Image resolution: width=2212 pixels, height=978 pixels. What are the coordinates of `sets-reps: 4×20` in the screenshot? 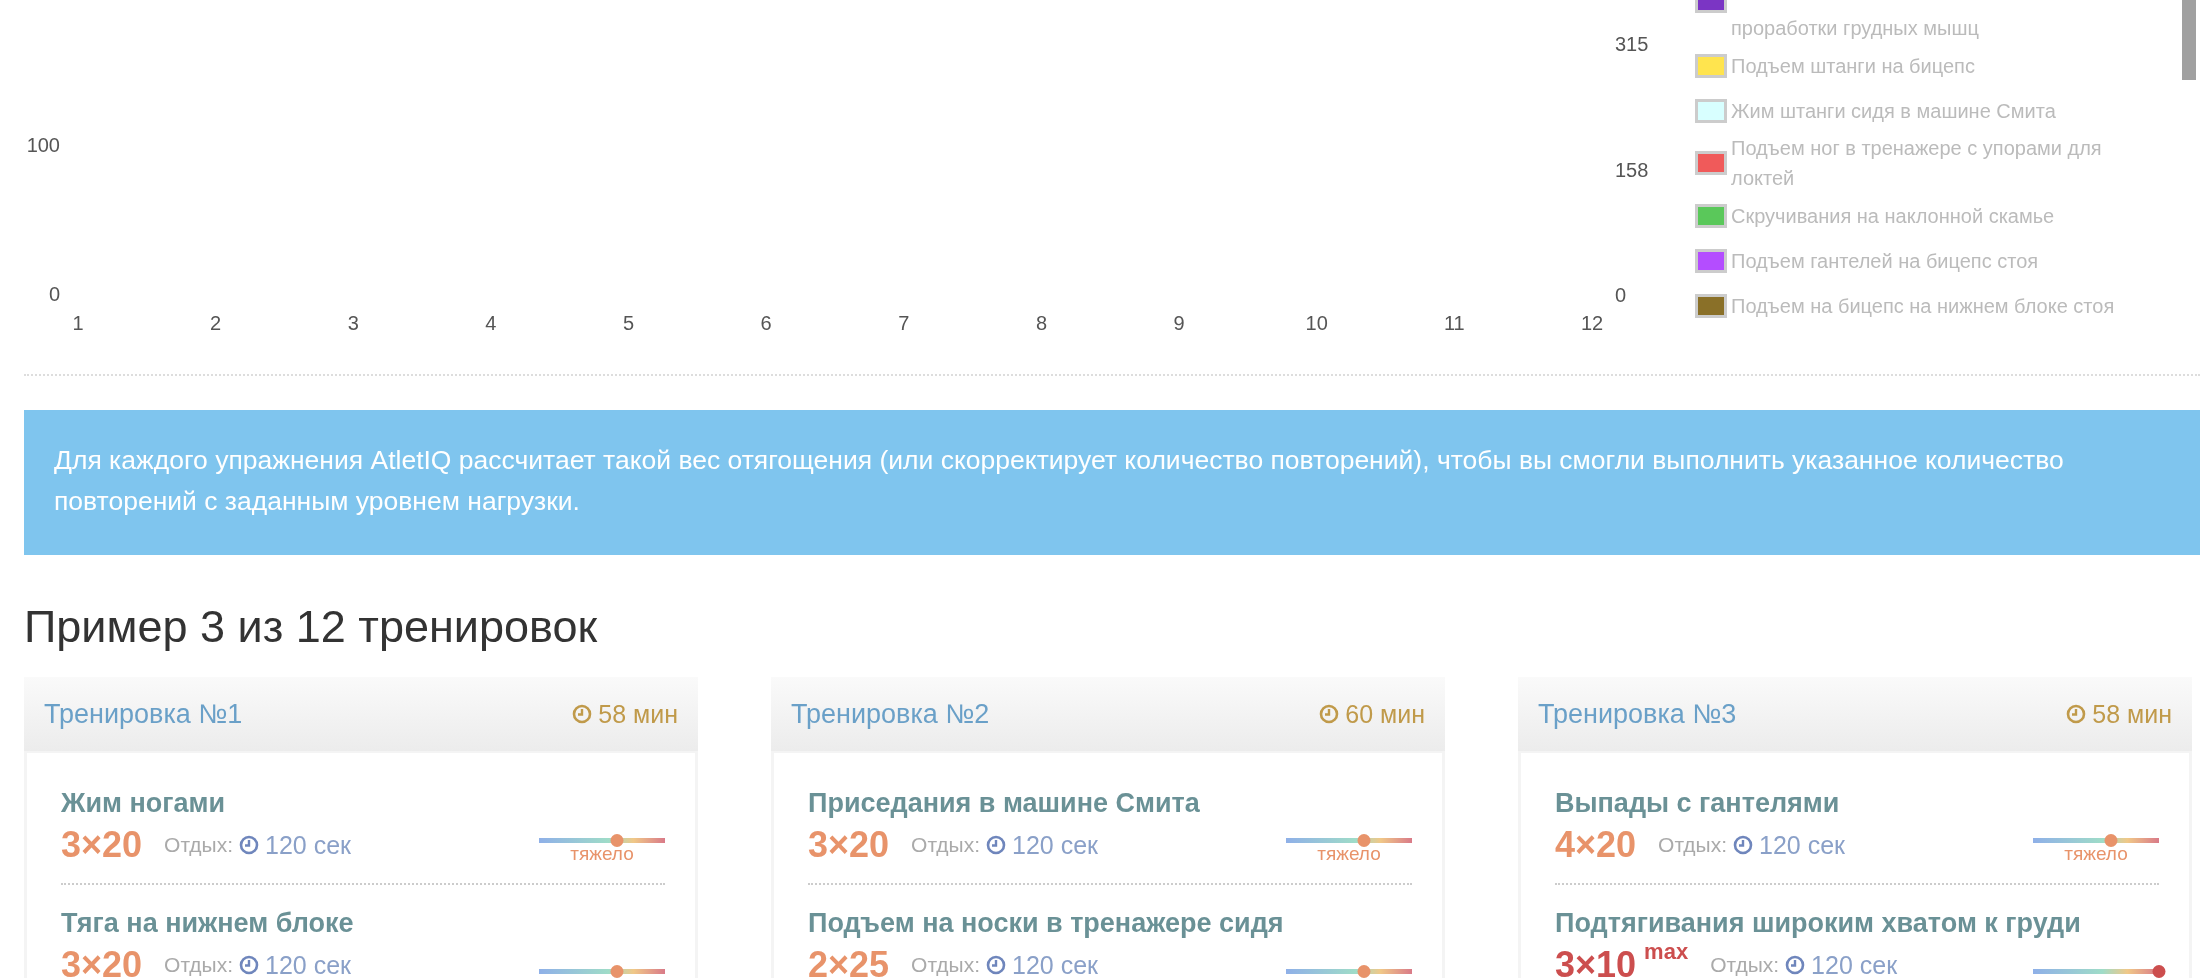 It's located at (1596, 845).